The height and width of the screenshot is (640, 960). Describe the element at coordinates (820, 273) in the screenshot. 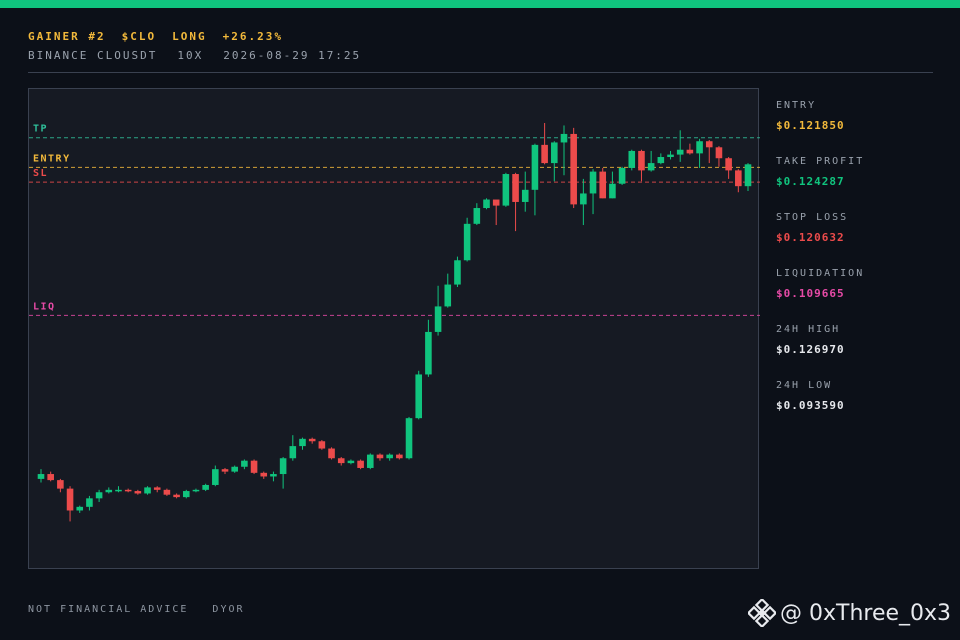

I see `stat-liquidation-label: LIQUIDATION` at that location.